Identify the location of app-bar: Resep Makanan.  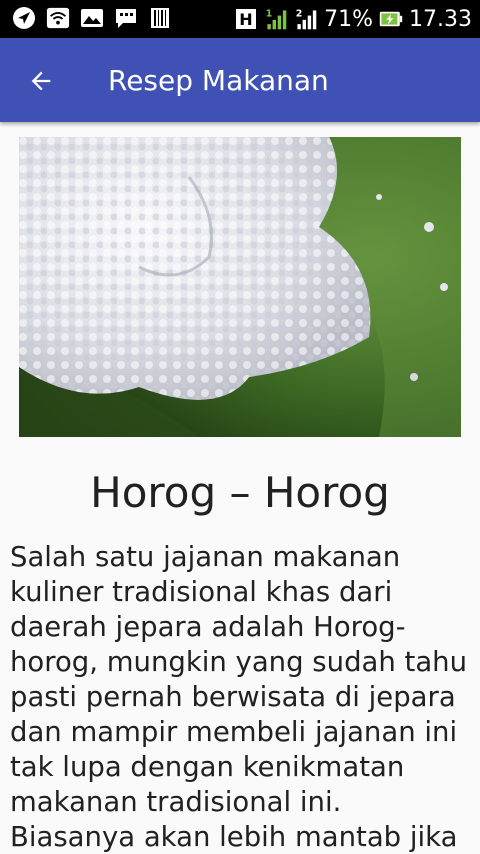
(240, 80).